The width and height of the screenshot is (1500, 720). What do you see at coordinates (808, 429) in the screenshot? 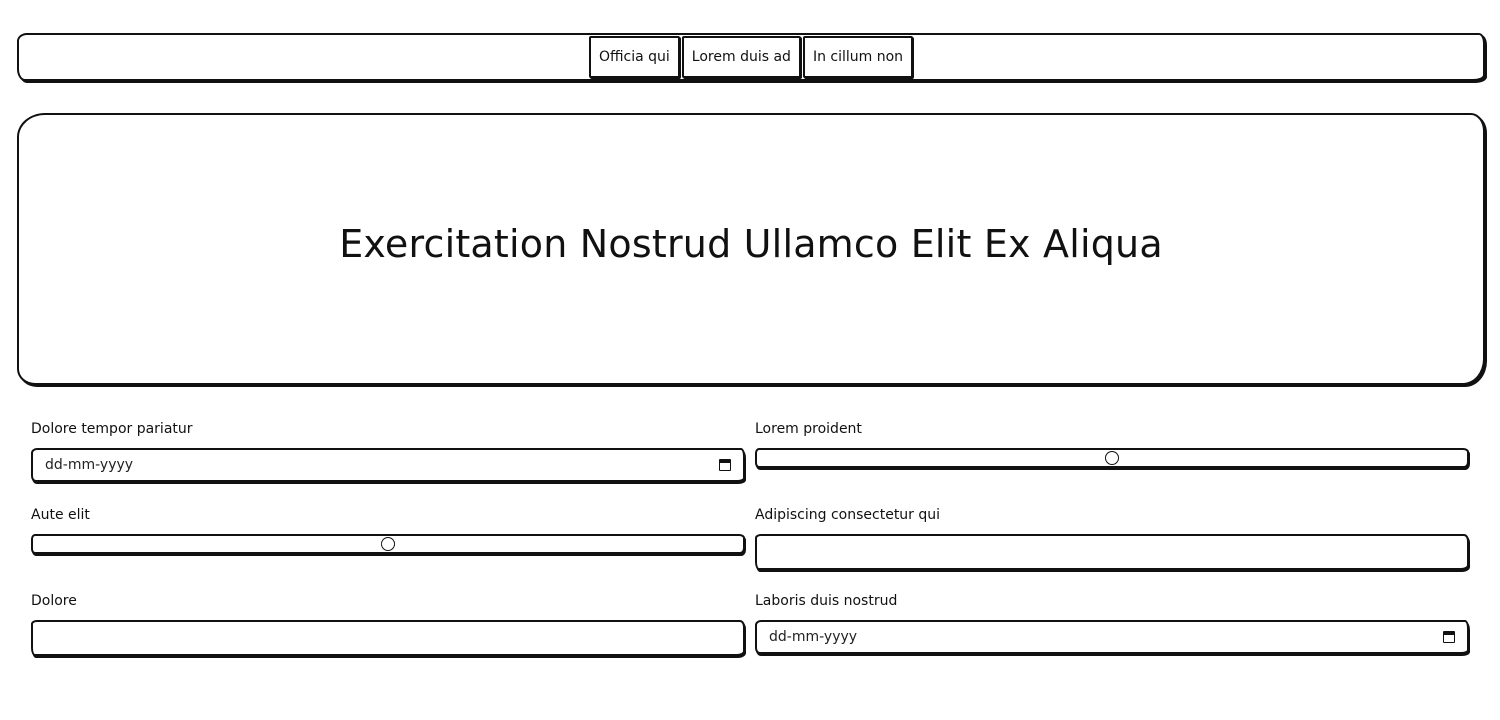
I see `field-label: Lorem proident` at bounding box center [808, 429].